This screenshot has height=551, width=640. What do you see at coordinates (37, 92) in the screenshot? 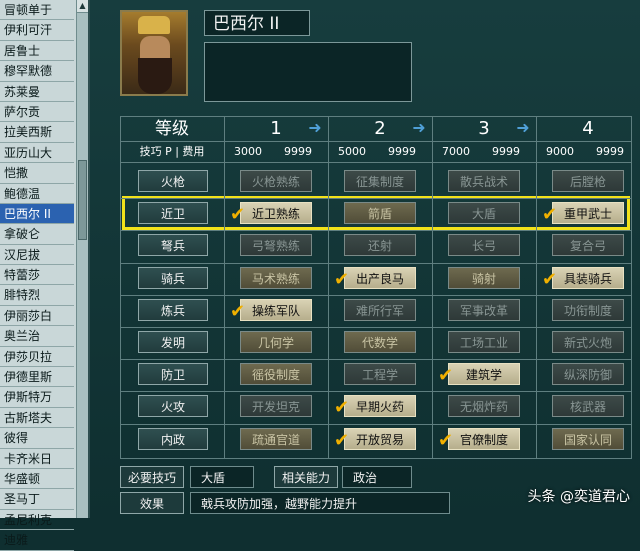
I see `leader-list-item: 苏莱曼` at bounding box center [37, 92].